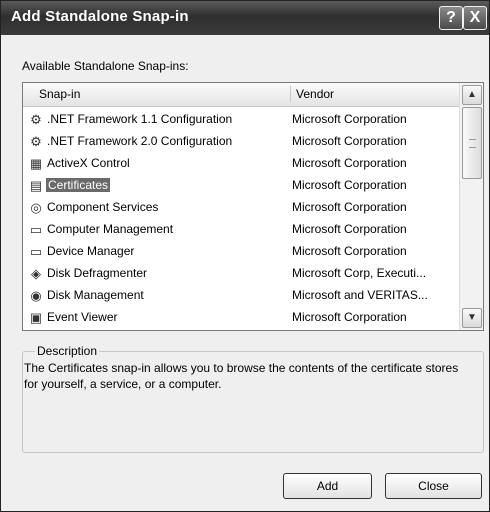  Describe the element at coordinates (36, 163) in the screenshot. I see `activex-icon: ▦` at that location.